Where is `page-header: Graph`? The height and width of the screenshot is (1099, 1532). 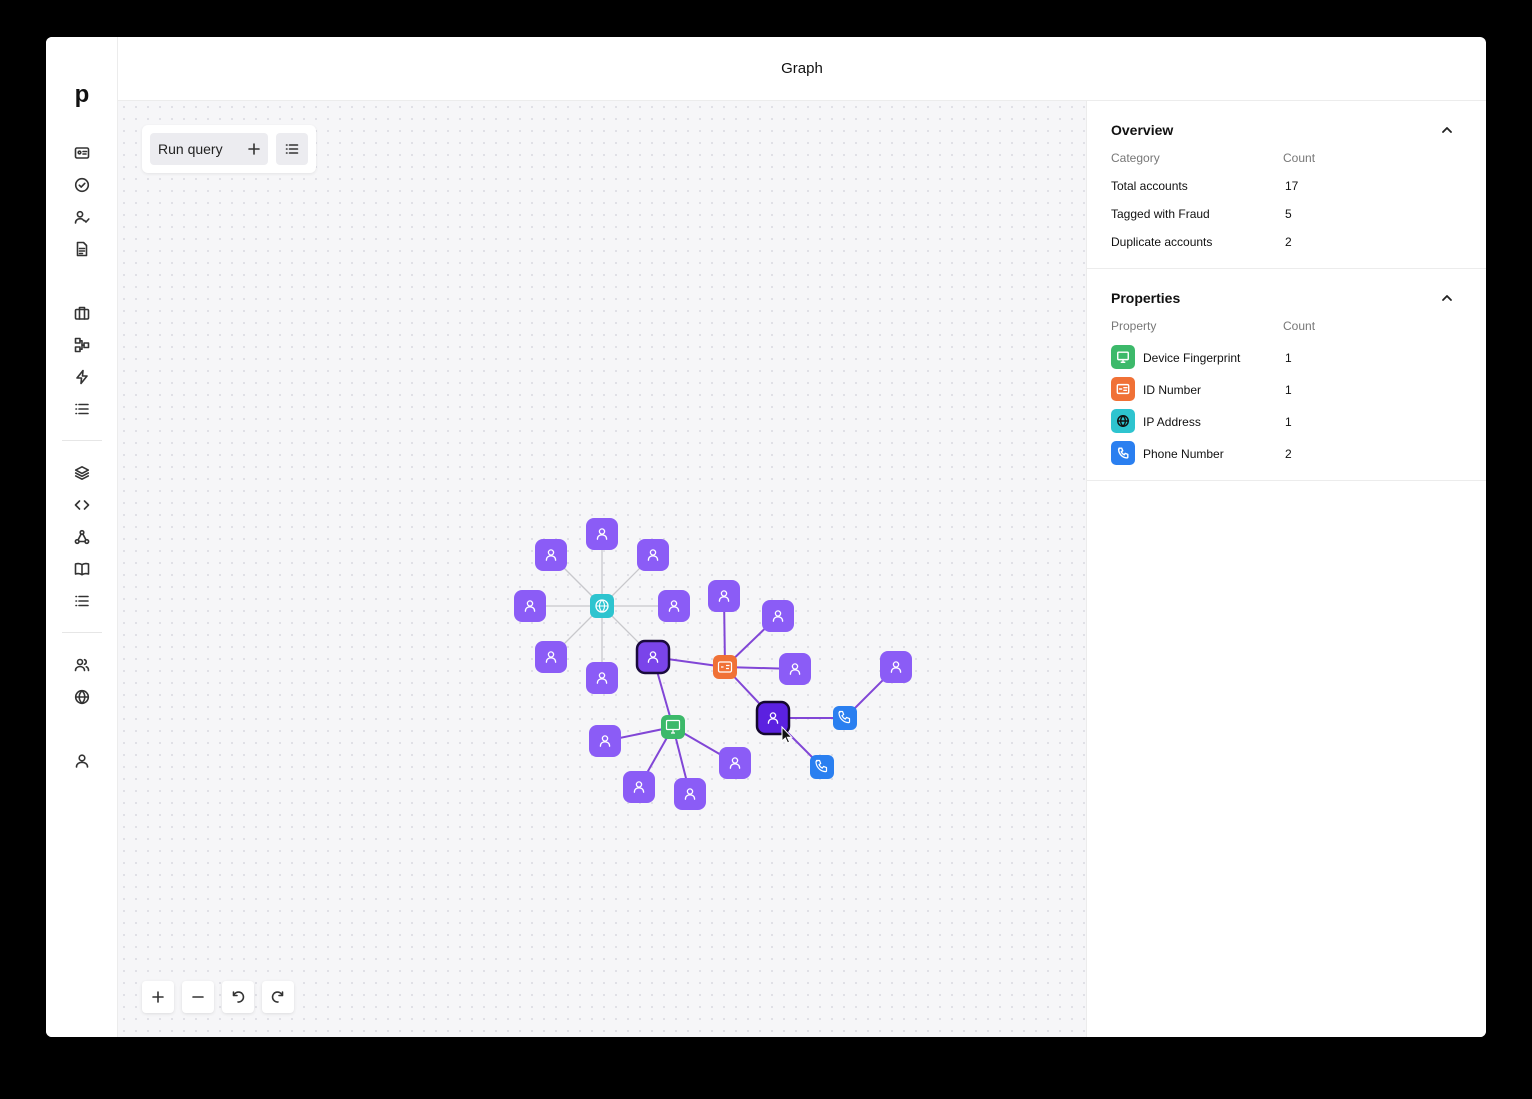
page-header: Graph is located at coordinates (802, 69).